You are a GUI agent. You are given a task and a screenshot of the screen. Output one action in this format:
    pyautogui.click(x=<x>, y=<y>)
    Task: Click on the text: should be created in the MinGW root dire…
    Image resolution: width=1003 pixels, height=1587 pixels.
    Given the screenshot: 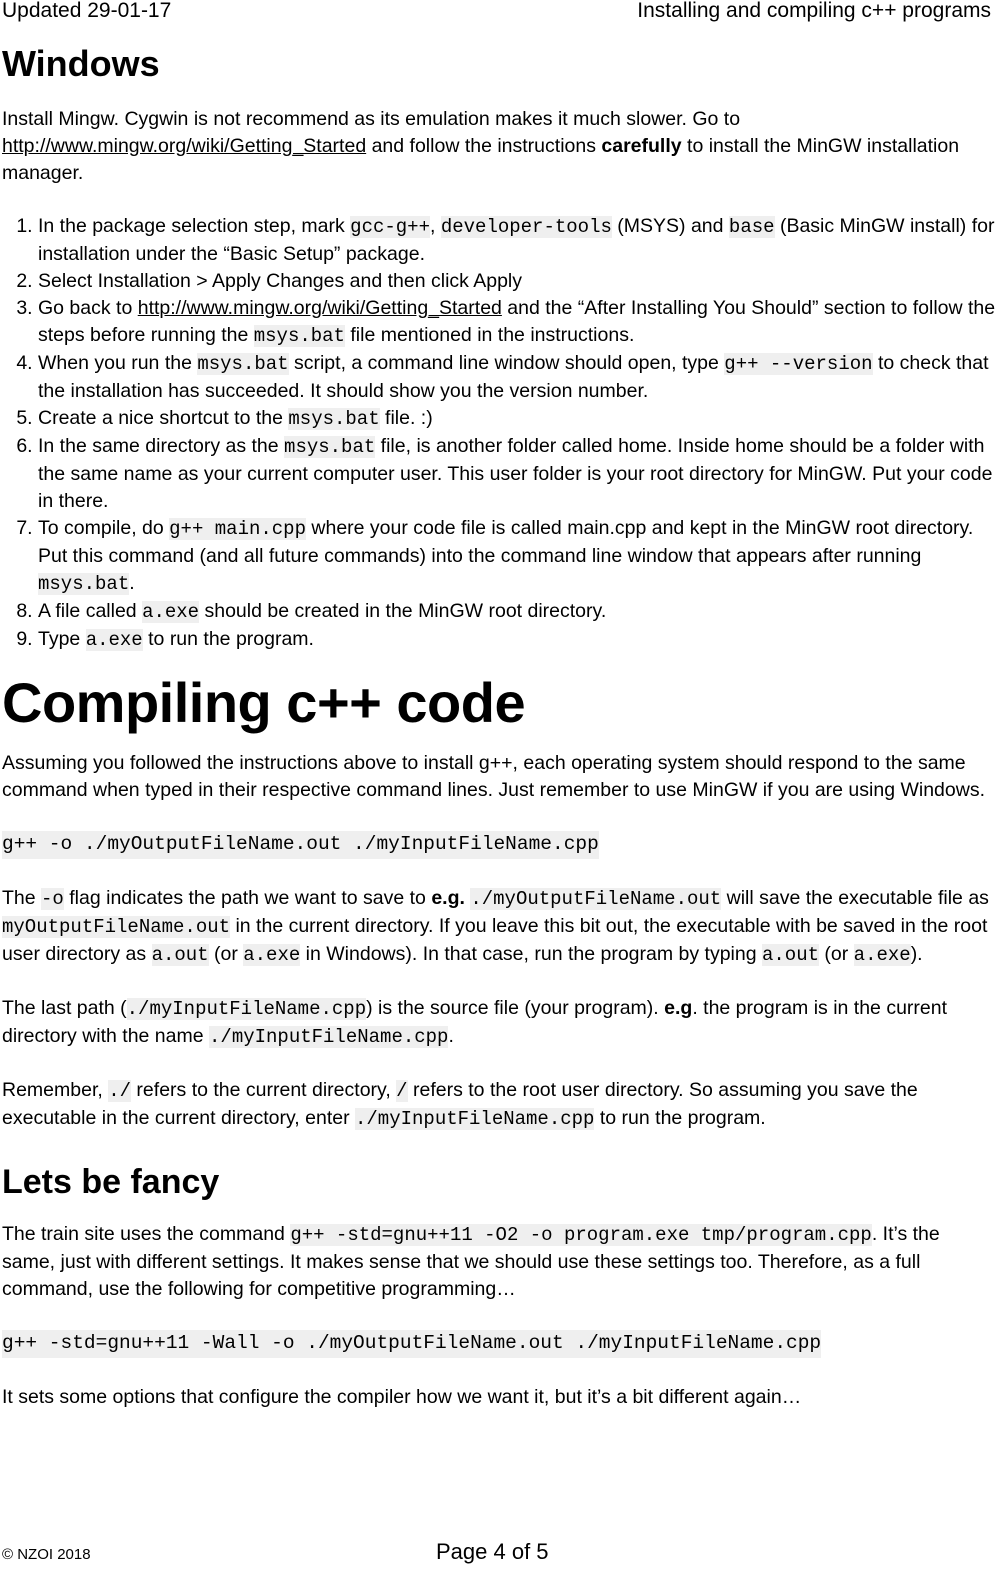 What is the action you would take?
    pyautogui.click(x=403, y=611)
    